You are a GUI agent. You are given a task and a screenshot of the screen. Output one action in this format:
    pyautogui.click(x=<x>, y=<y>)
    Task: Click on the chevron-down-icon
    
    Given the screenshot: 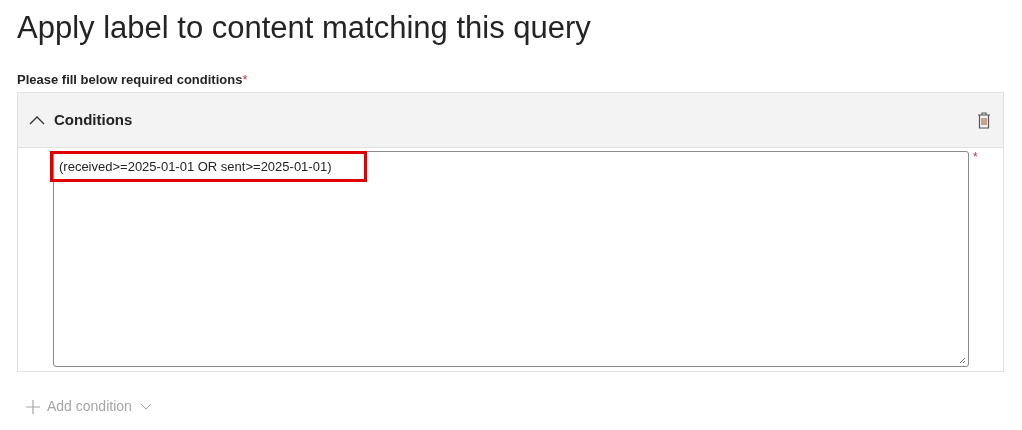 What is the action you would take?
    pyautogui.click(x=145, y=406)
    